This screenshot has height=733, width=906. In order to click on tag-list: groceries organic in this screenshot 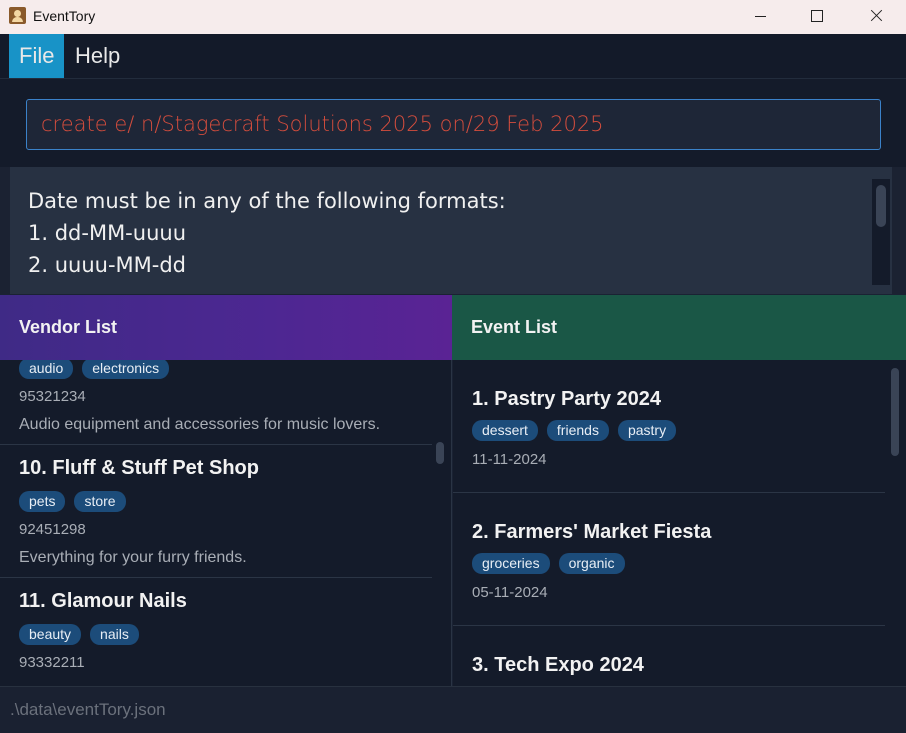, I will do `click(553, 564)`.